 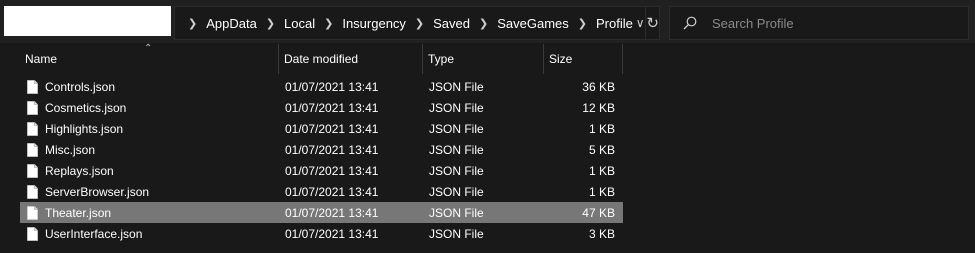 What do you see at coordinates (598, 86) in the screenshot?
I see `file-size: 36 KB` at bounding box center [598, 86].